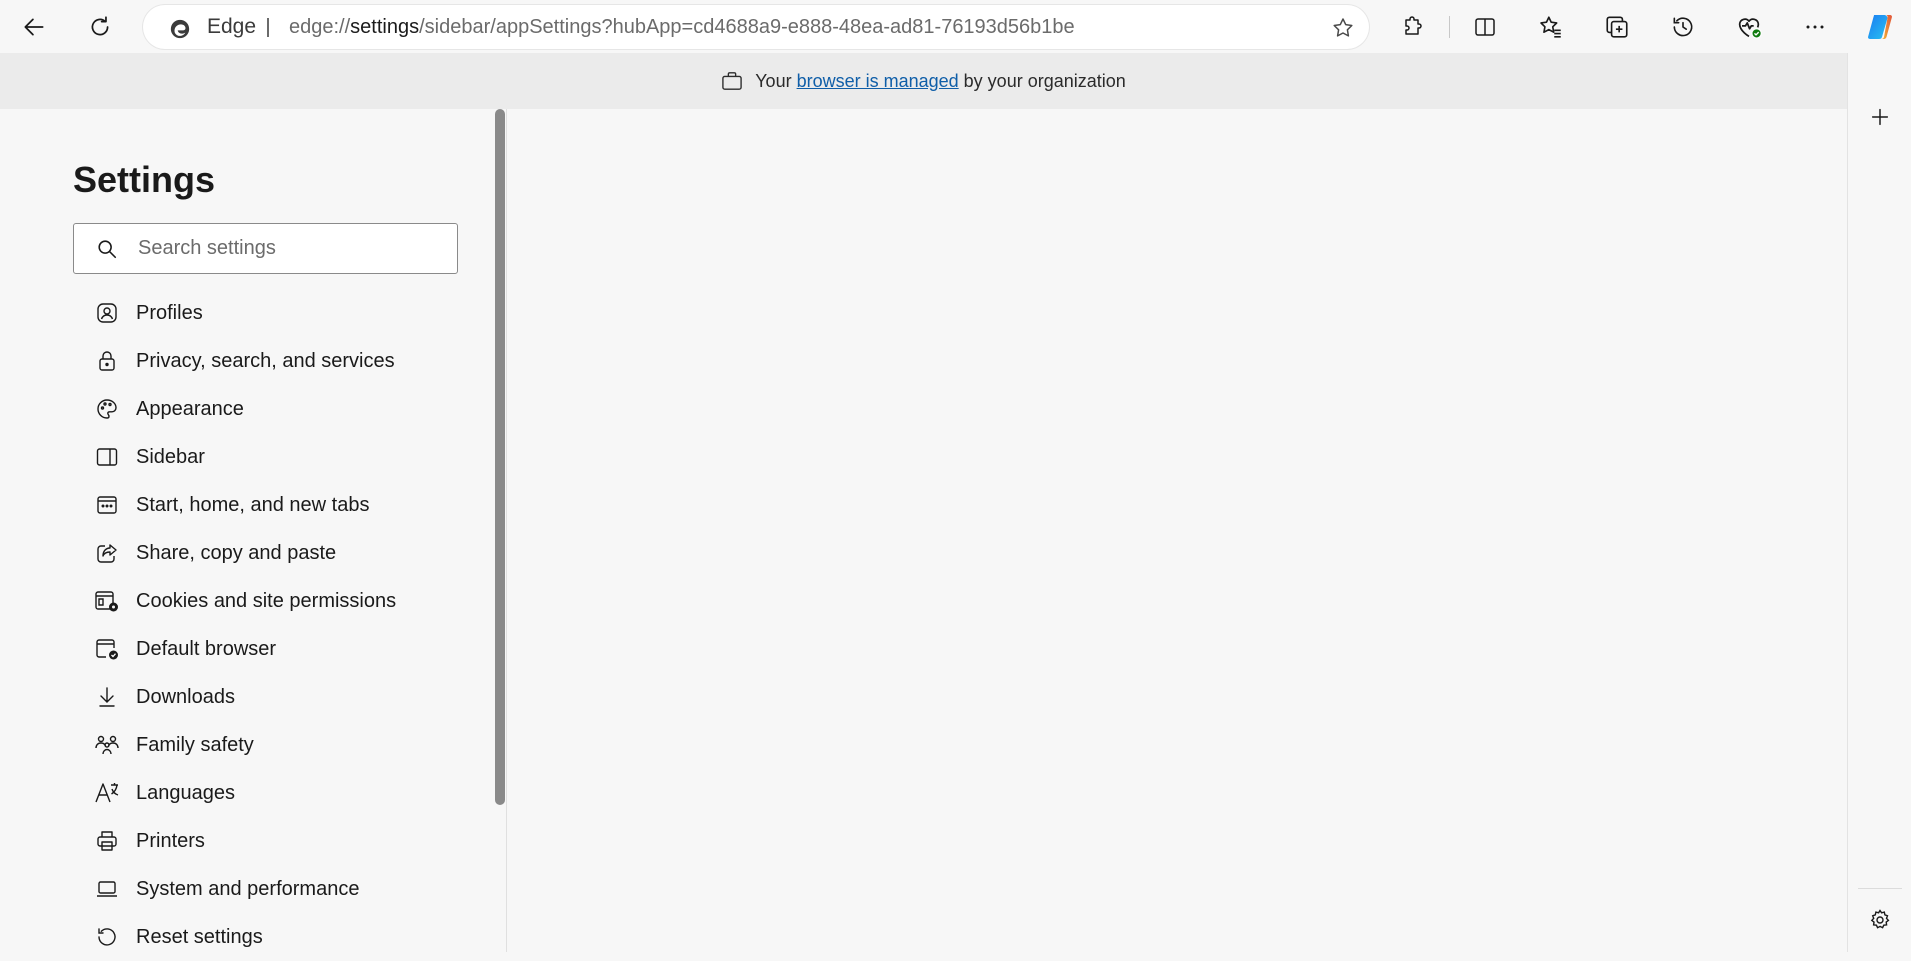  I want to click on palette-icon, so click(107, 409).